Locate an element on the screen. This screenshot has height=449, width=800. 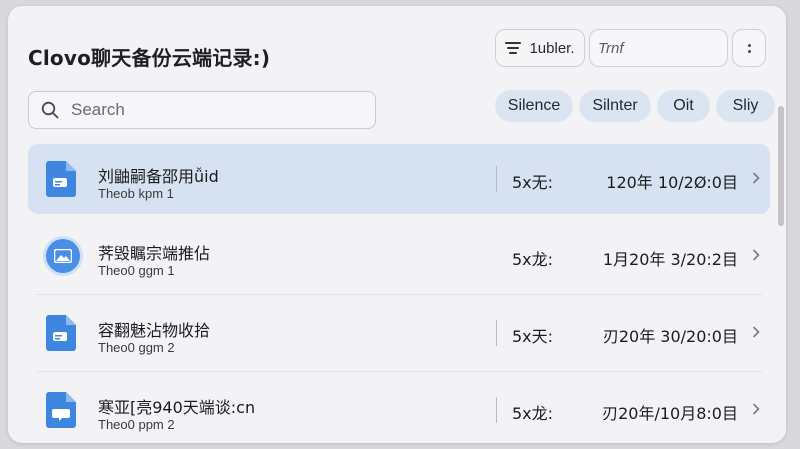
item-count: 5x无: is located at coordinates (533, 182).